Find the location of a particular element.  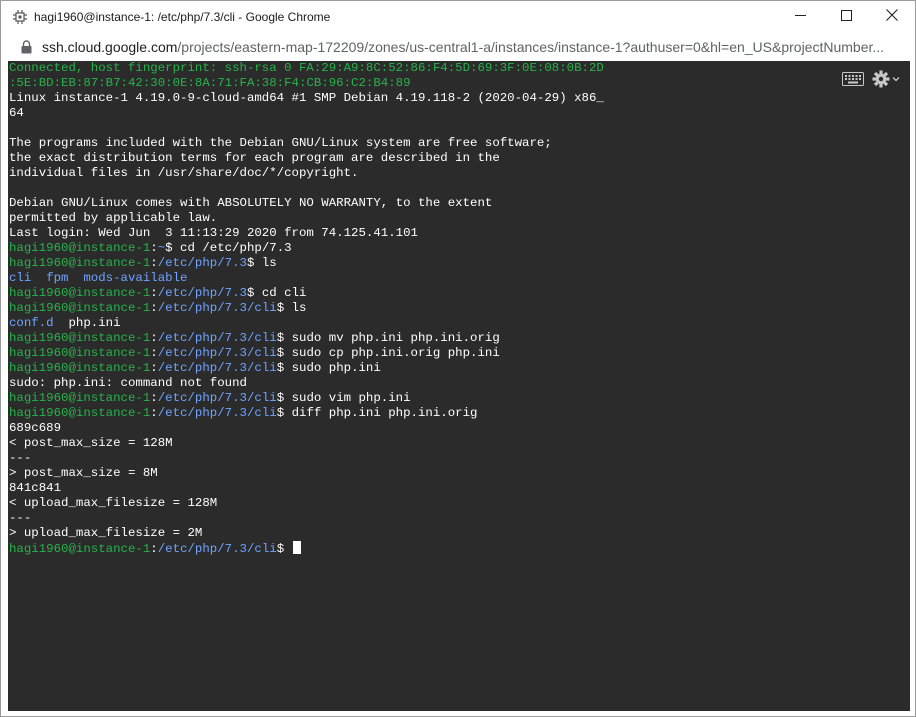

close-icon is located at coordinates (892, 17).